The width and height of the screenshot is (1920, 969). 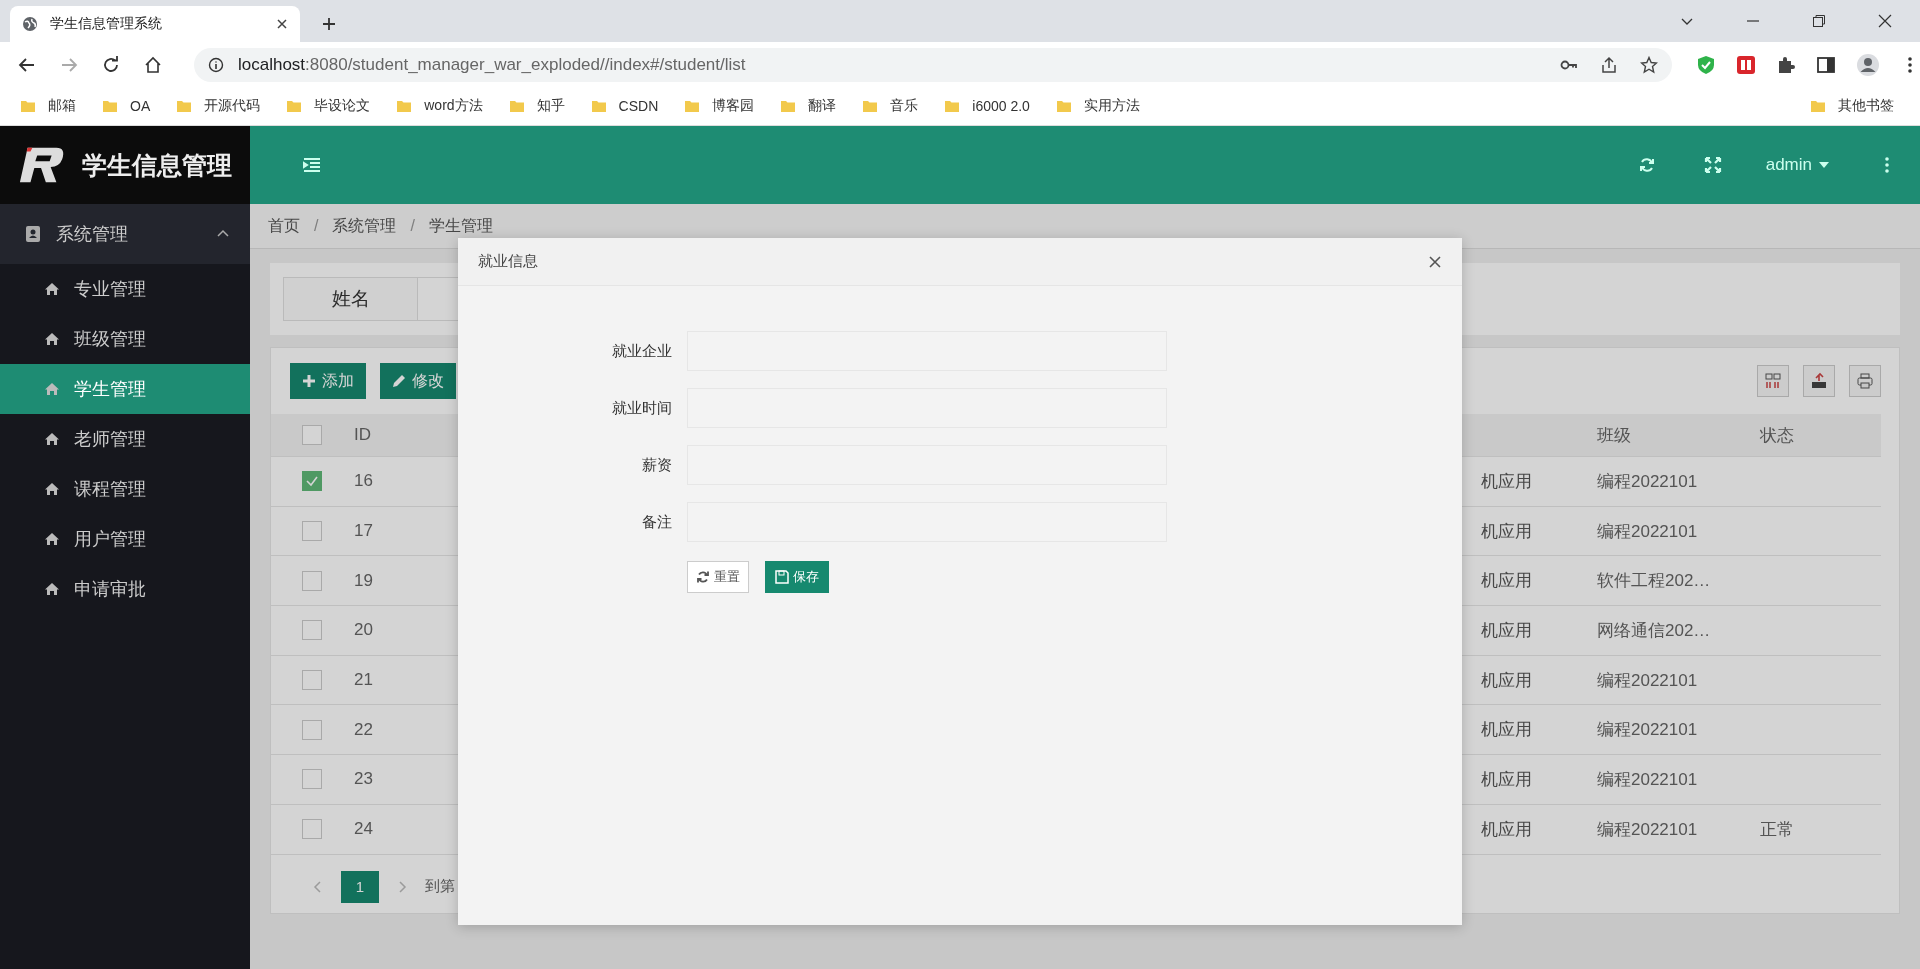 What do you see at coordinates (216, 64) in the screenshot?
I see `info-icon` at bounding box center [216, 64].